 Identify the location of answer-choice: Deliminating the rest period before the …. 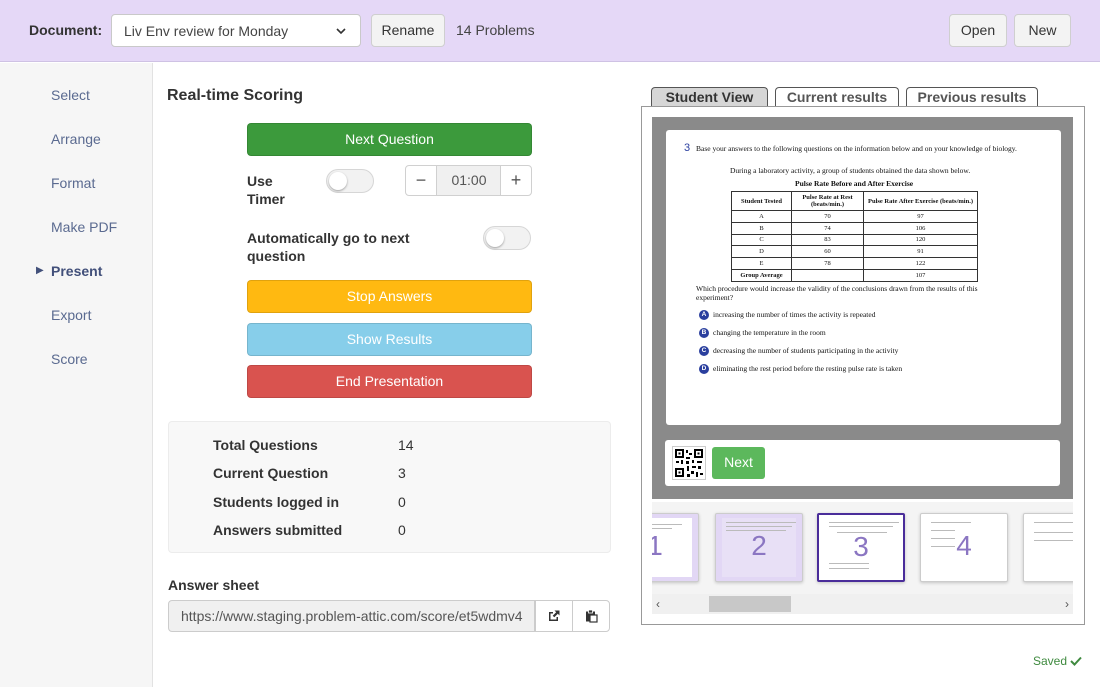
(801, 369).